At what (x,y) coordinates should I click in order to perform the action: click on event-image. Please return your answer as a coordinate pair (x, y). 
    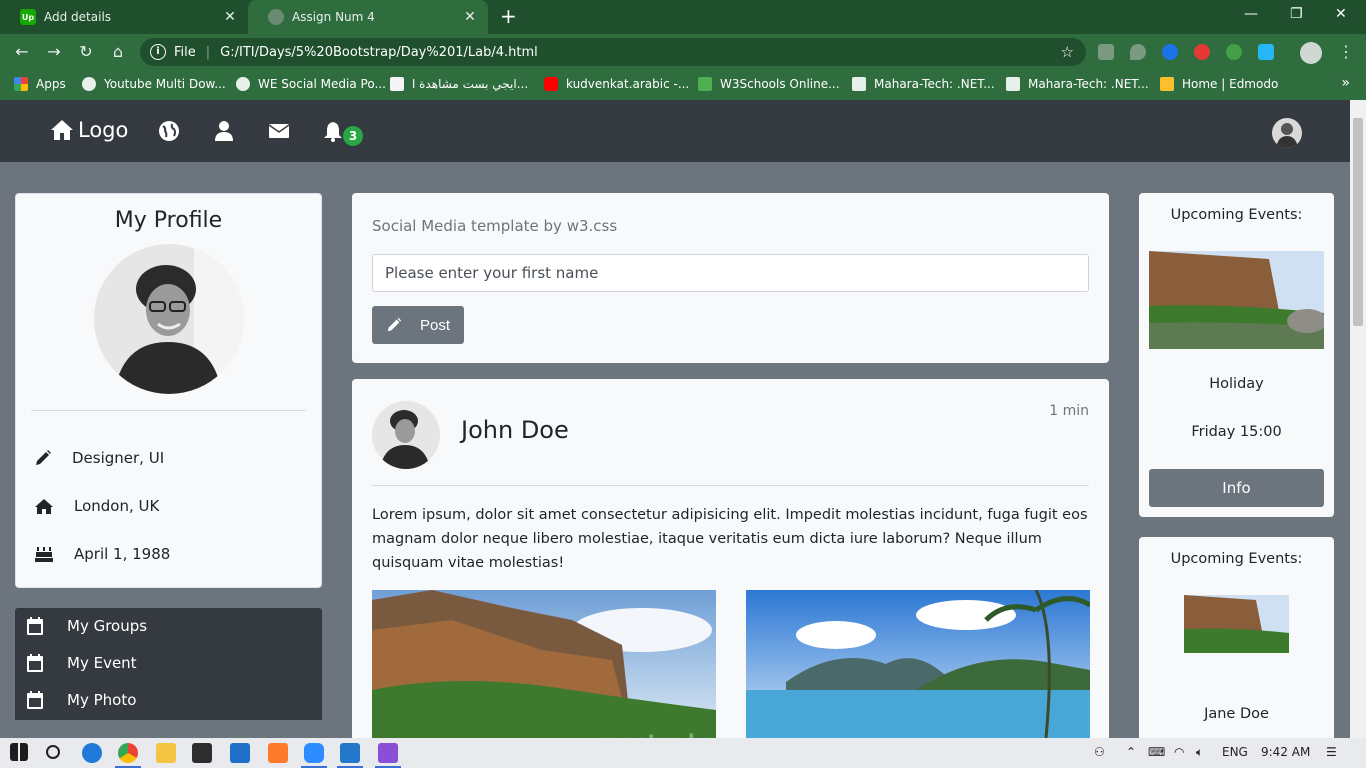
    Looking at the image, I should click on (1236, 300).